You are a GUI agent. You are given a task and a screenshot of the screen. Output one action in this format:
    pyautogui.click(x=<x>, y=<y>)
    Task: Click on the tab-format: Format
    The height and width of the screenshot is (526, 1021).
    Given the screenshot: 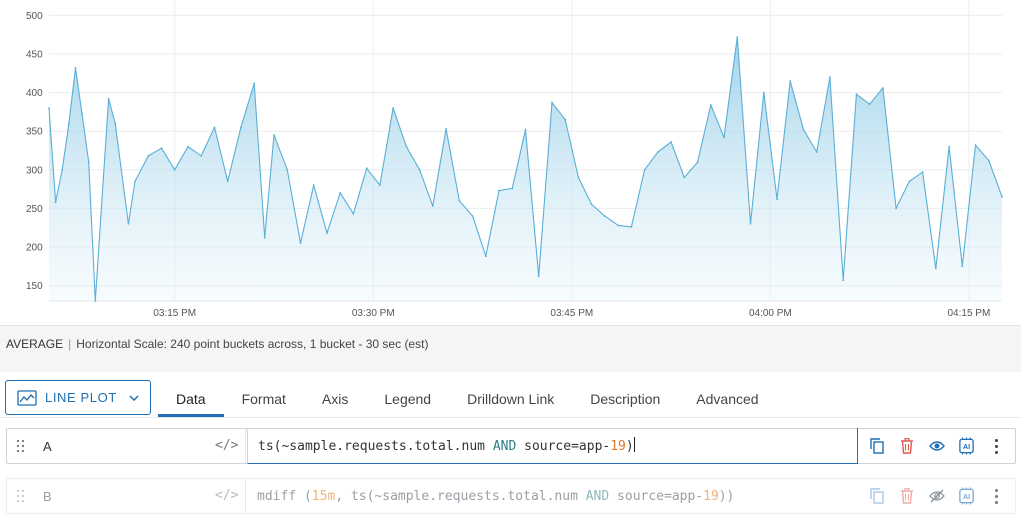 What is the action you would take?
    pyautogui.click(x=264, y=398)
    